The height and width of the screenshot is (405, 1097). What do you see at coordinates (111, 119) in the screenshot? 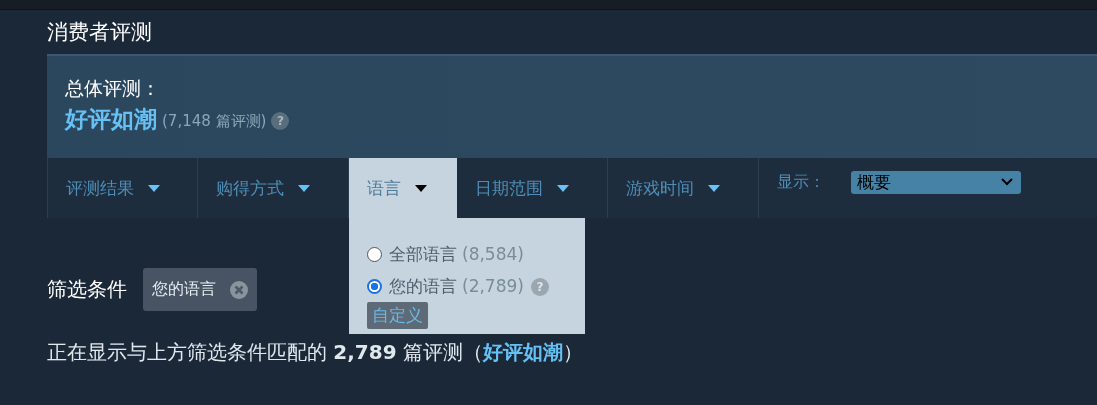
I see `rating-label: 好评如潮` at bounding box center [111, 119].